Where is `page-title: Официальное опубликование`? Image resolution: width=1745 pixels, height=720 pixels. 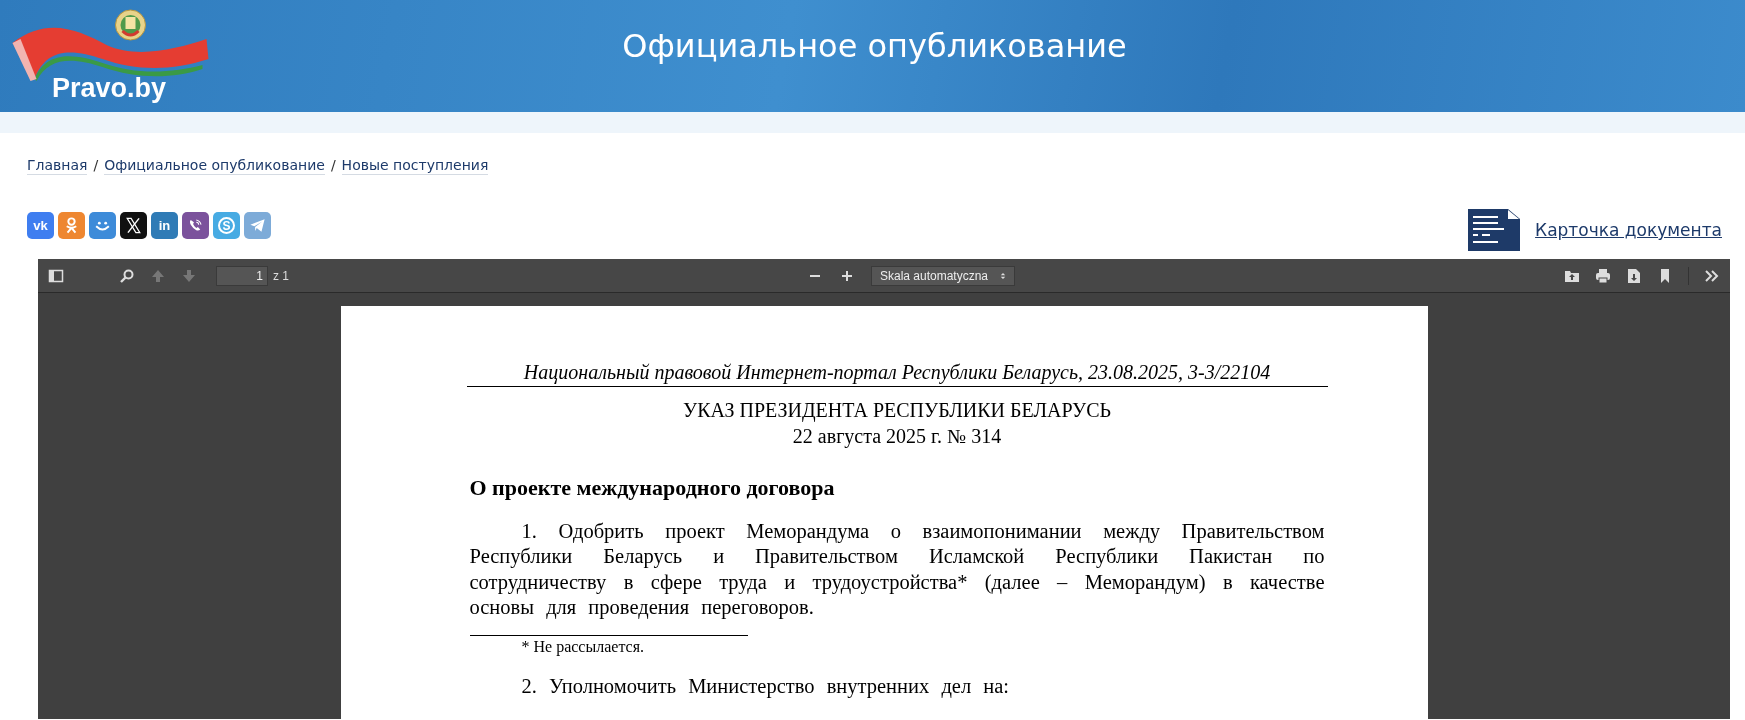 page-title: Официальное опубликование is located at coordinates (874, 46).